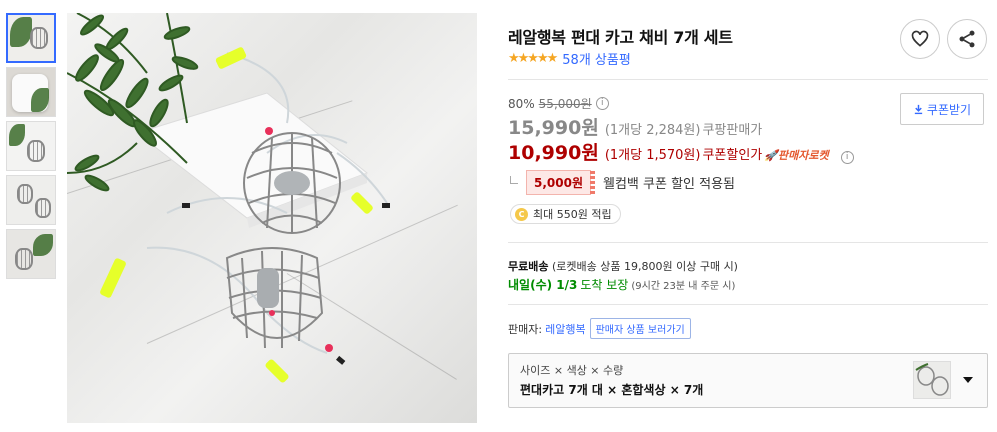 Image resolution: width=997 pixels, height=432 pixels. Describe the element at coordinates (644, 266) in the screenshot. I see `free-shipping-desc: (로켓배송 상품 19,800원 이상 구매 시)` at that location.